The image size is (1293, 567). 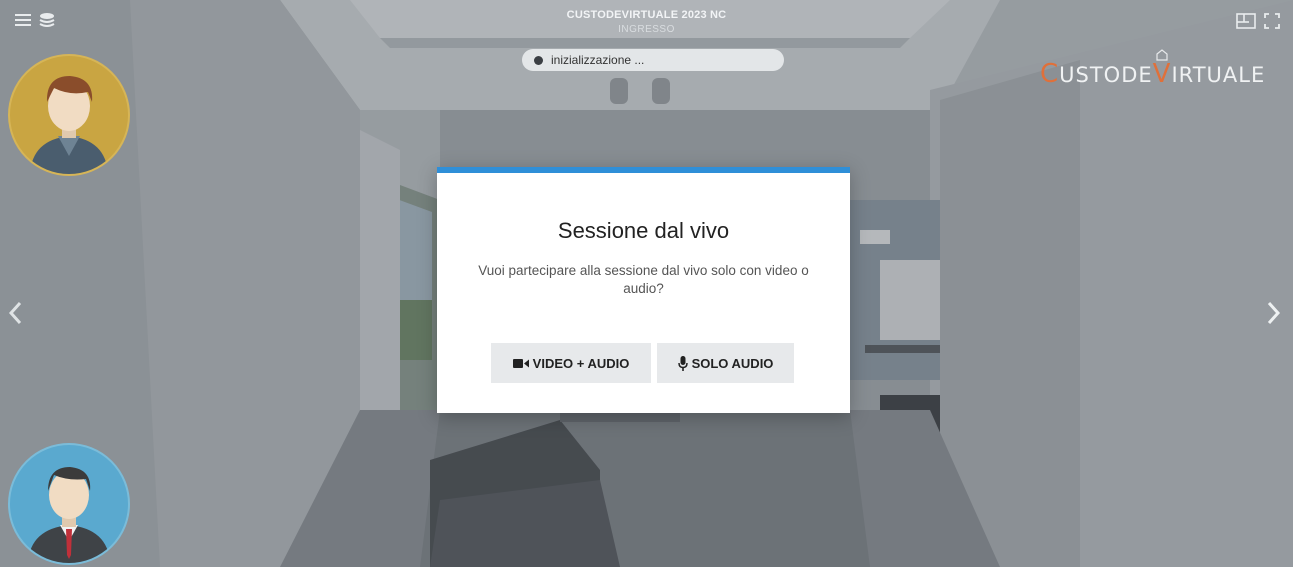 What do you see at coordinates (646, 29) in the screenshot?
I see `room-name: INGRESSO` at bounding box center [646, 29].